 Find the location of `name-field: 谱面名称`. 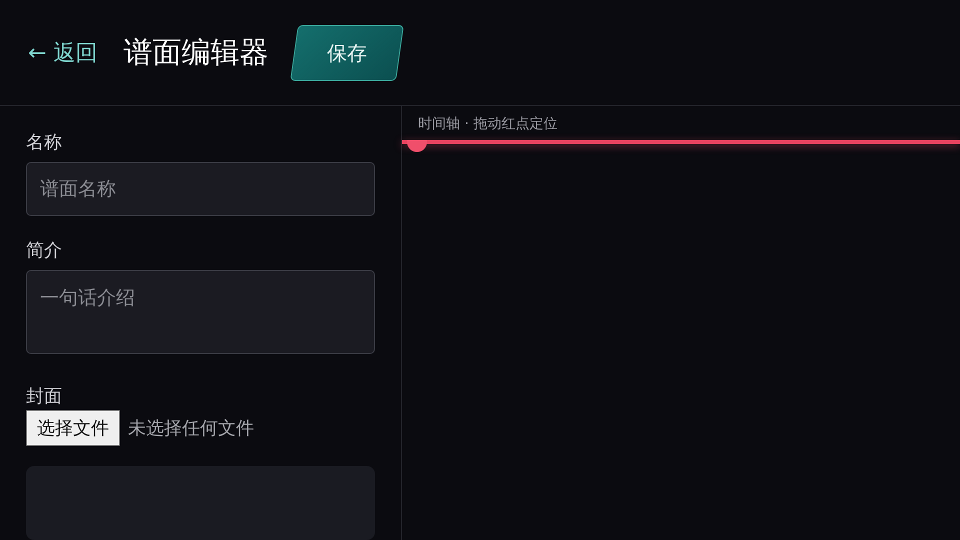

name-field: 谱面名称 is located at coordinates (200, 189).